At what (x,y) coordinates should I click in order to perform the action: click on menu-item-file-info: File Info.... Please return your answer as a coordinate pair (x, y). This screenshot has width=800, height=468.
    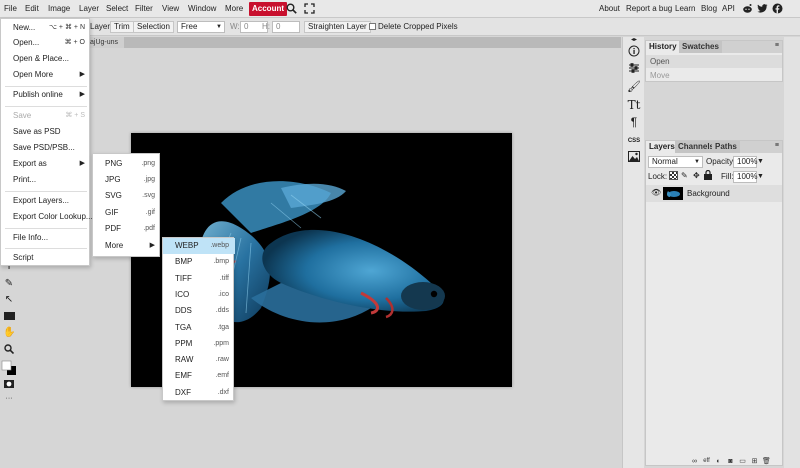
    Looking at the image, I should click on (46, 238).